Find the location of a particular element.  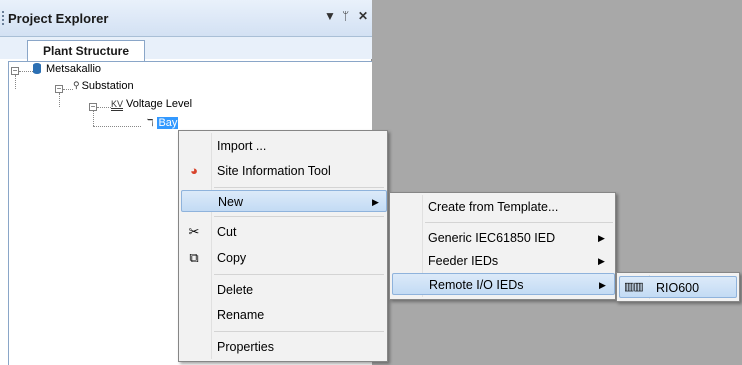

tab-plant-structure: Plant Structure is located at coordinates (86, 51).